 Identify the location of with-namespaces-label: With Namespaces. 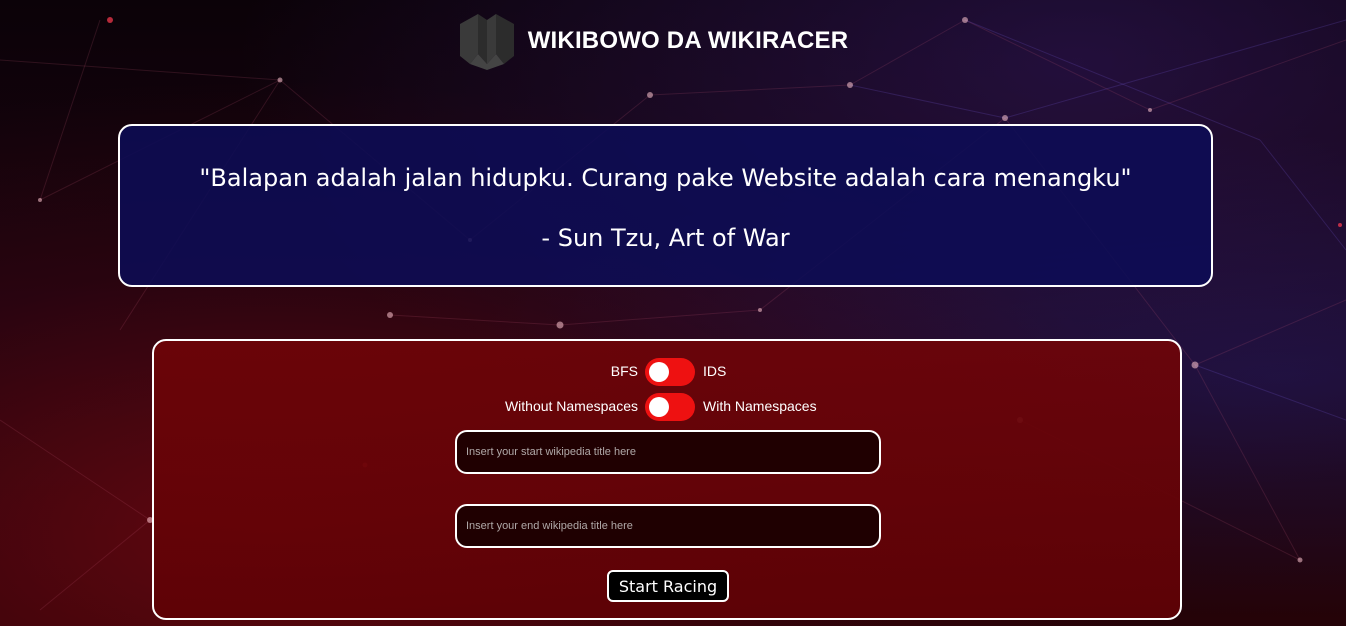
(760, 406).